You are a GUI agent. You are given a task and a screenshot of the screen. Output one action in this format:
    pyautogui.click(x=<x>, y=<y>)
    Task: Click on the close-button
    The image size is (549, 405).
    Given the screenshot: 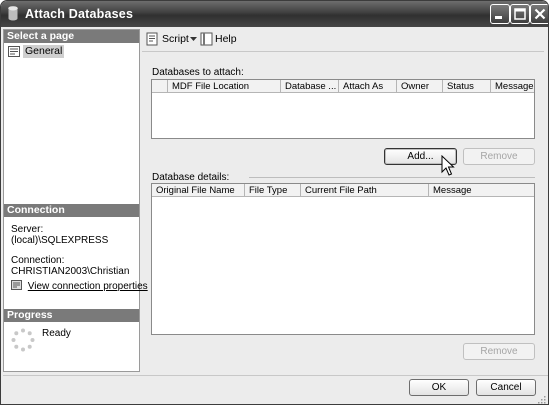 What is the action you would take?
    pyautogui.click(x=539, y=14)
    